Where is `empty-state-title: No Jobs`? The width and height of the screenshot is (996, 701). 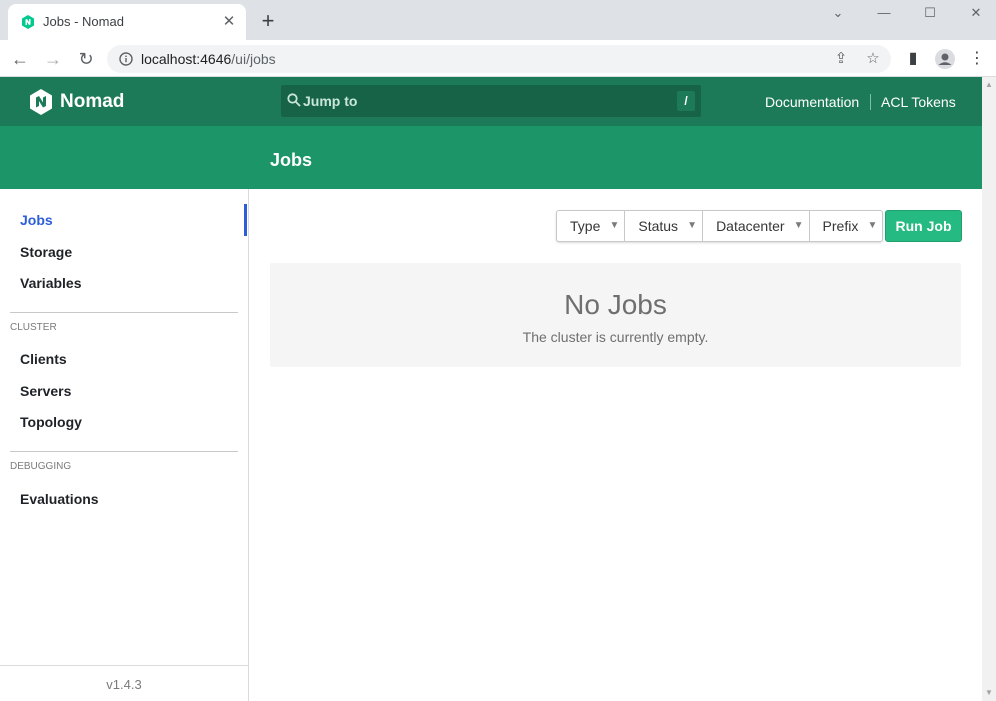 empty-state-title: No Jobs is located at coordinates (615, 304).